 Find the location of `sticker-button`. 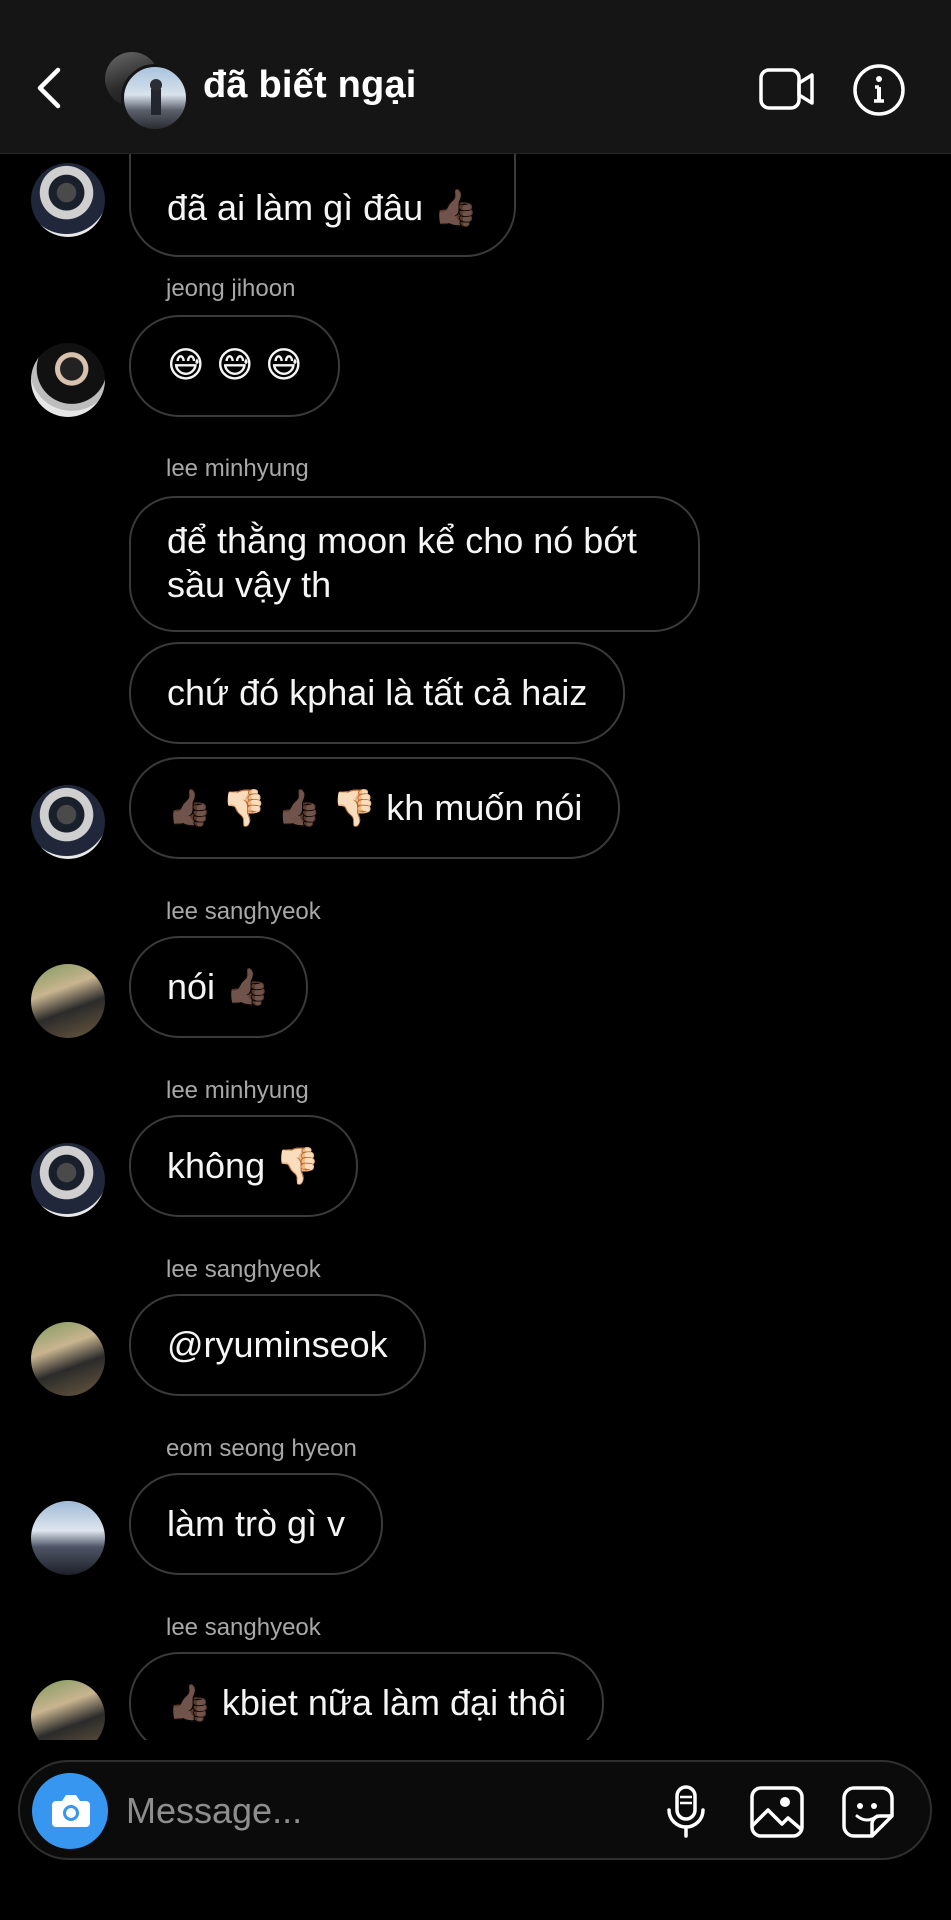

sticker-button is located at coordinates (868, 1812).